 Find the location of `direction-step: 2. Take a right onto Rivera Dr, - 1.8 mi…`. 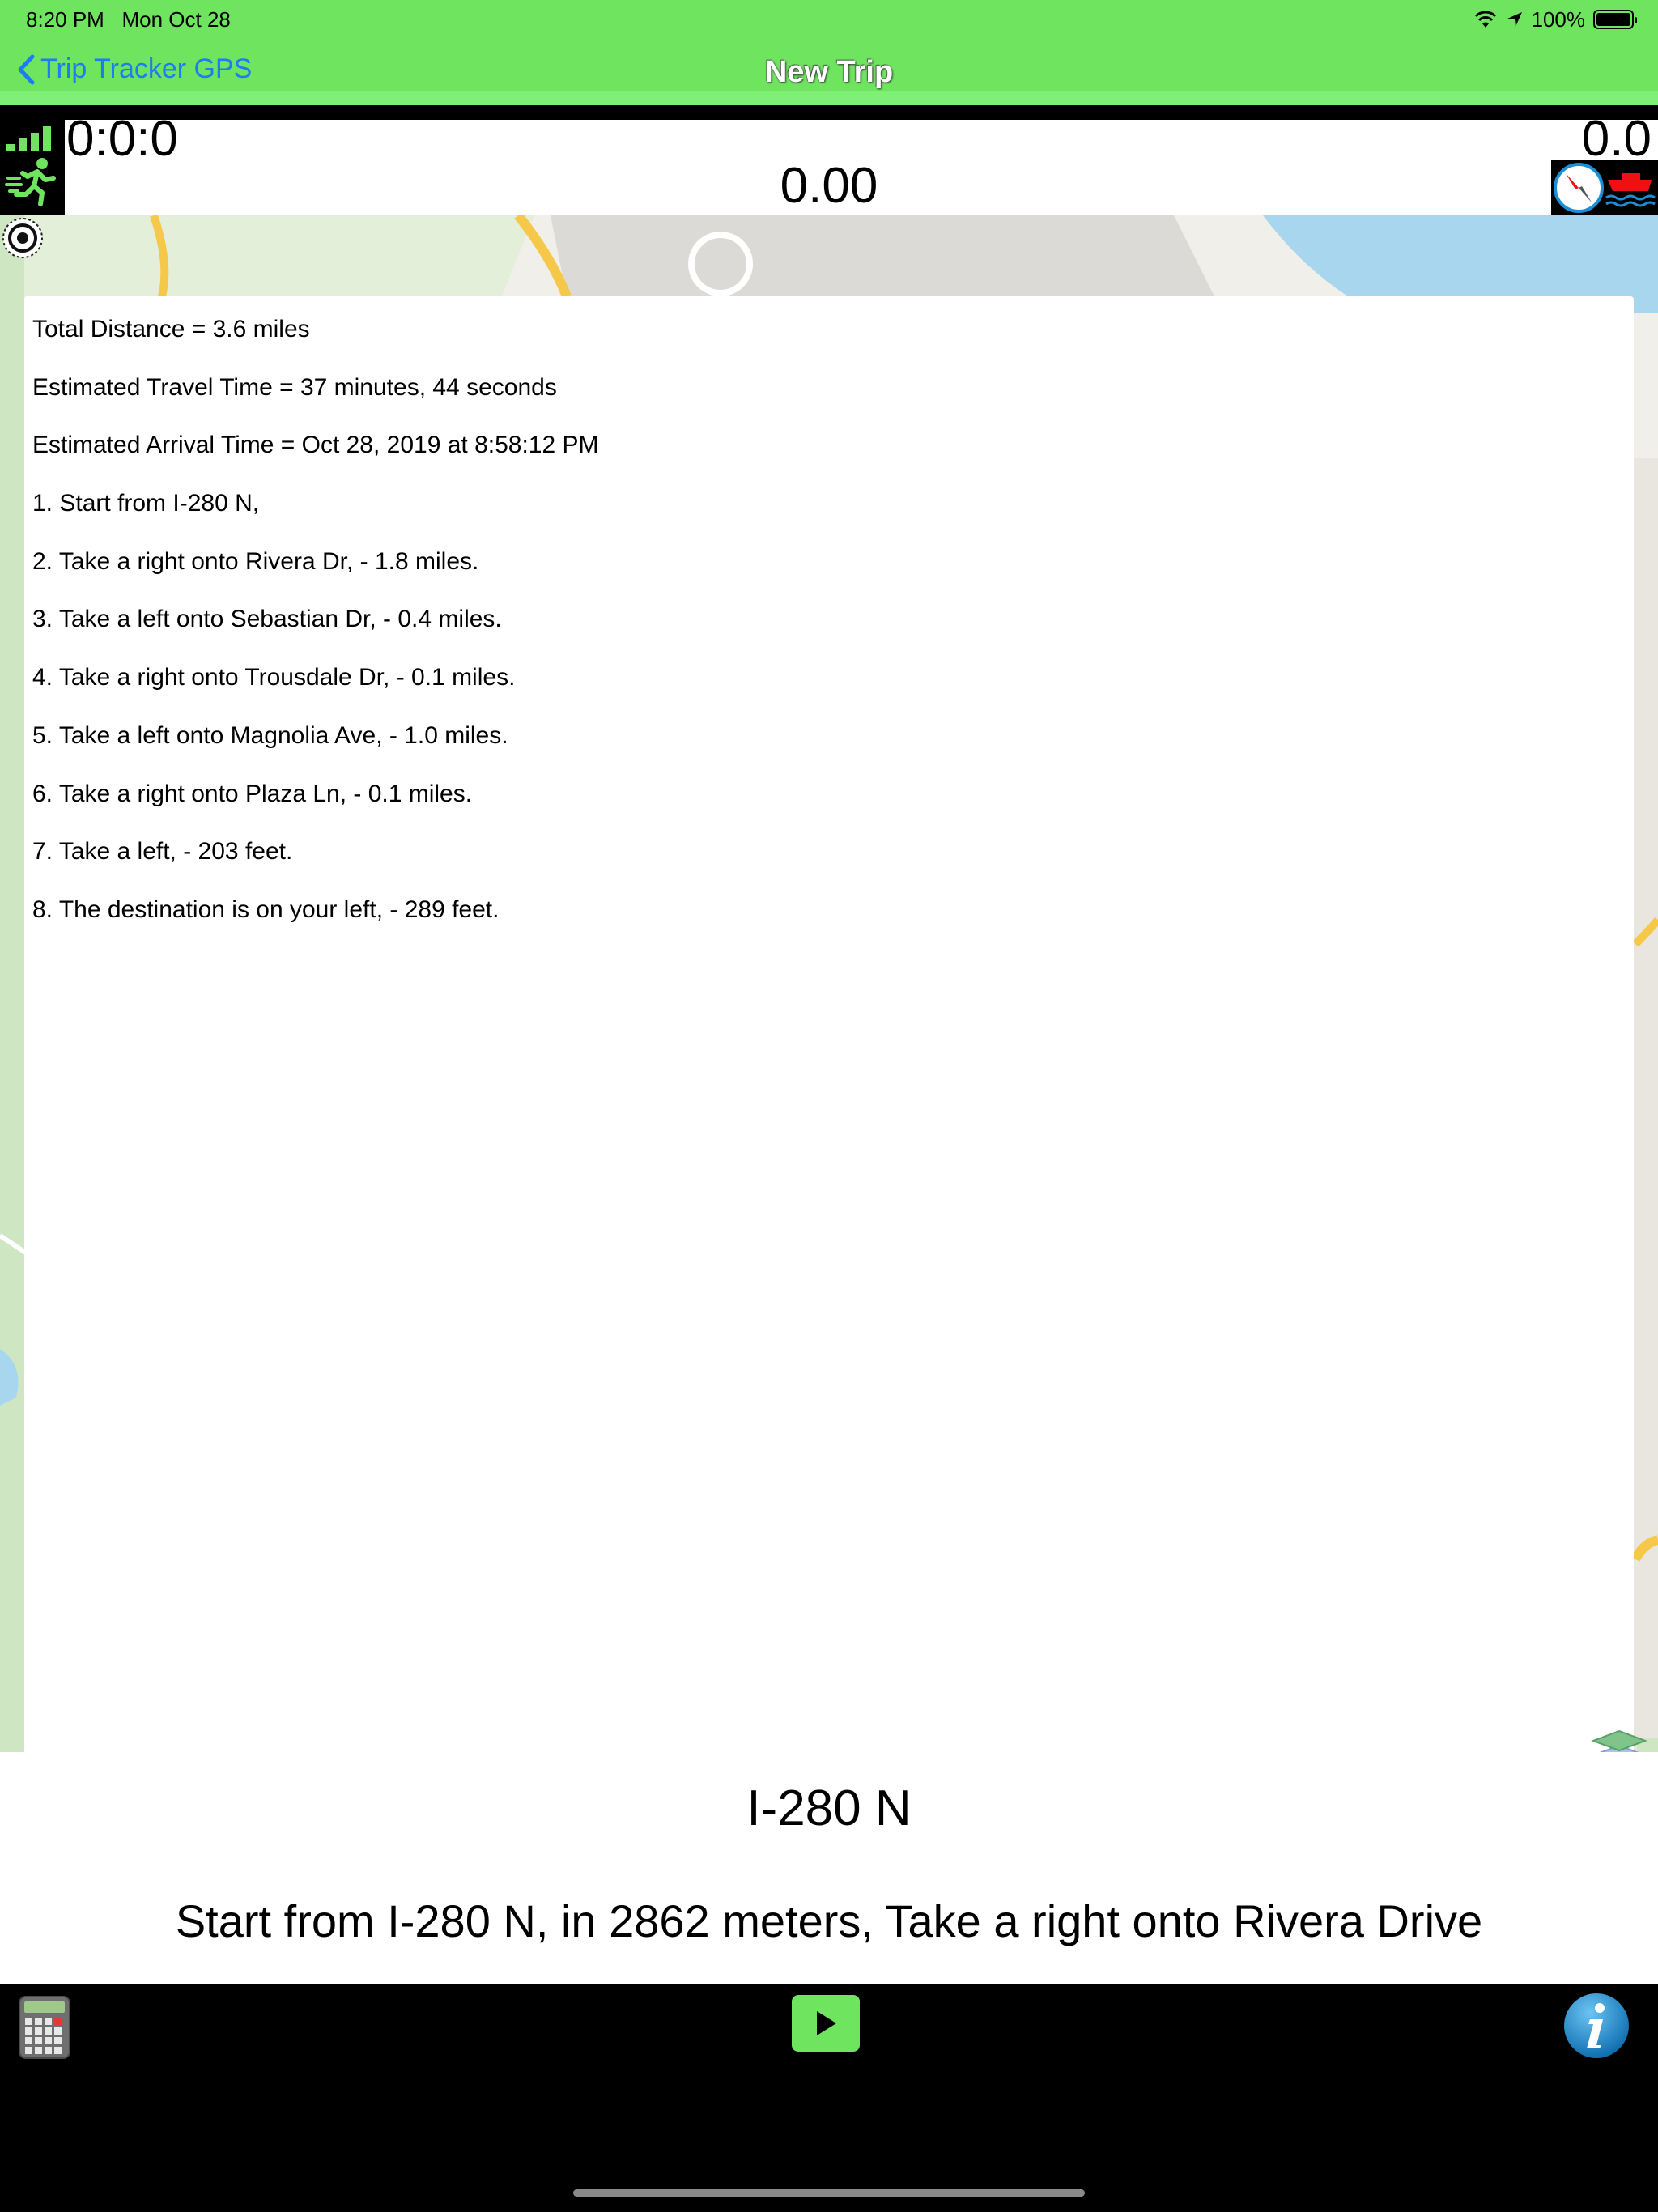

direction-step: 2. Take a right onto Rivera Dr, - 1.8 mi… is located at coordinates (255, 561).